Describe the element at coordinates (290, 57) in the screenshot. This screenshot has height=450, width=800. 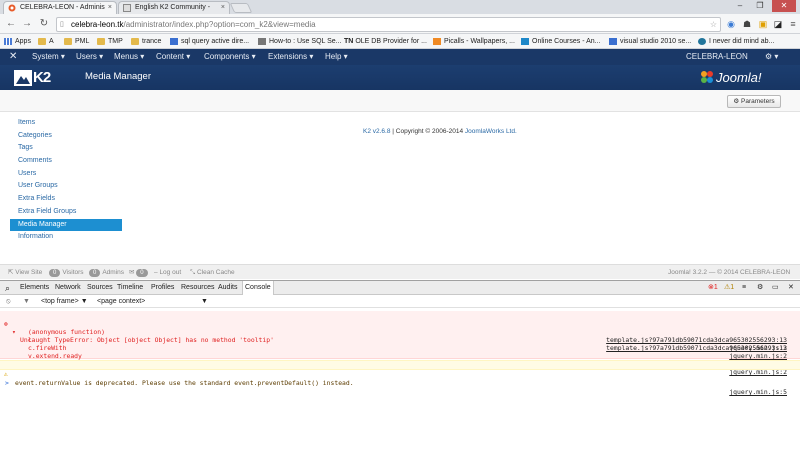
I see `menu-extensions: Extensions ▾` at that location.